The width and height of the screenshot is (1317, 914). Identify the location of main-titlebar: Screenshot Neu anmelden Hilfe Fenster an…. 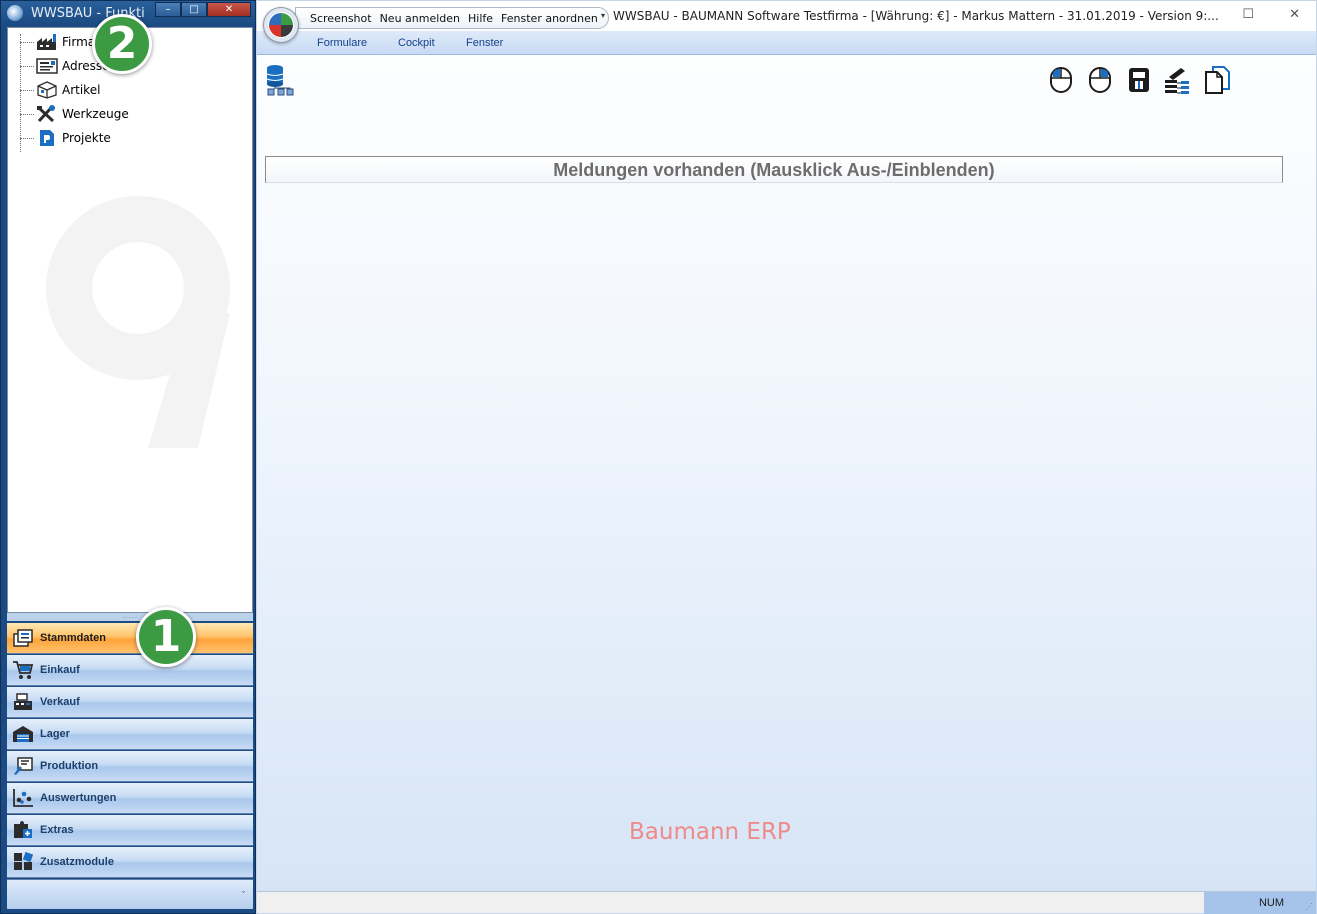
(786, 16).